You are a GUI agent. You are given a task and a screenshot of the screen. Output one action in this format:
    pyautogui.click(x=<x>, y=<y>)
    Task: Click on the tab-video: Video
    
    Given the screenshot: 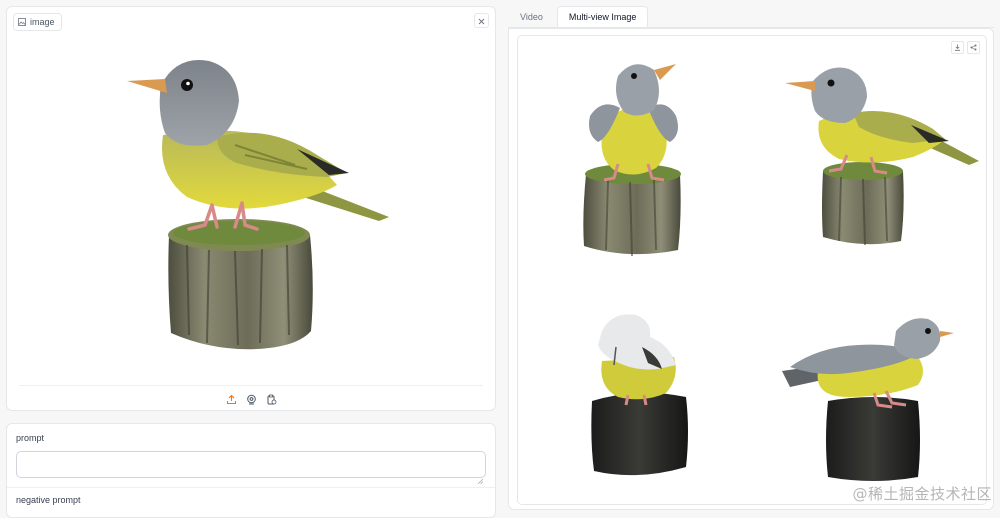 What is the action you would take?
    pyautogui.click(x=531, y=16)
    